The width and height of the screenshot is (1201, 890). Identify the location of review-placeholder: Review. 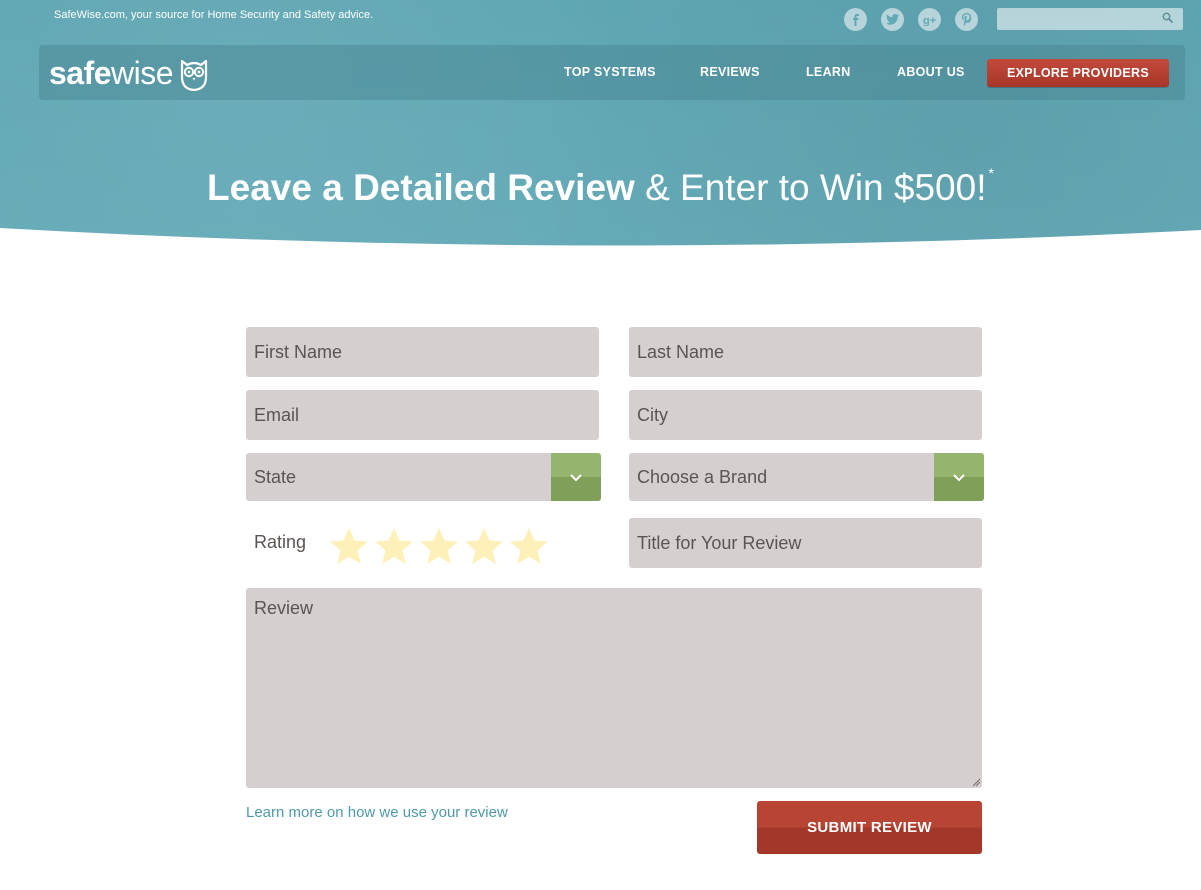
(284, 608).